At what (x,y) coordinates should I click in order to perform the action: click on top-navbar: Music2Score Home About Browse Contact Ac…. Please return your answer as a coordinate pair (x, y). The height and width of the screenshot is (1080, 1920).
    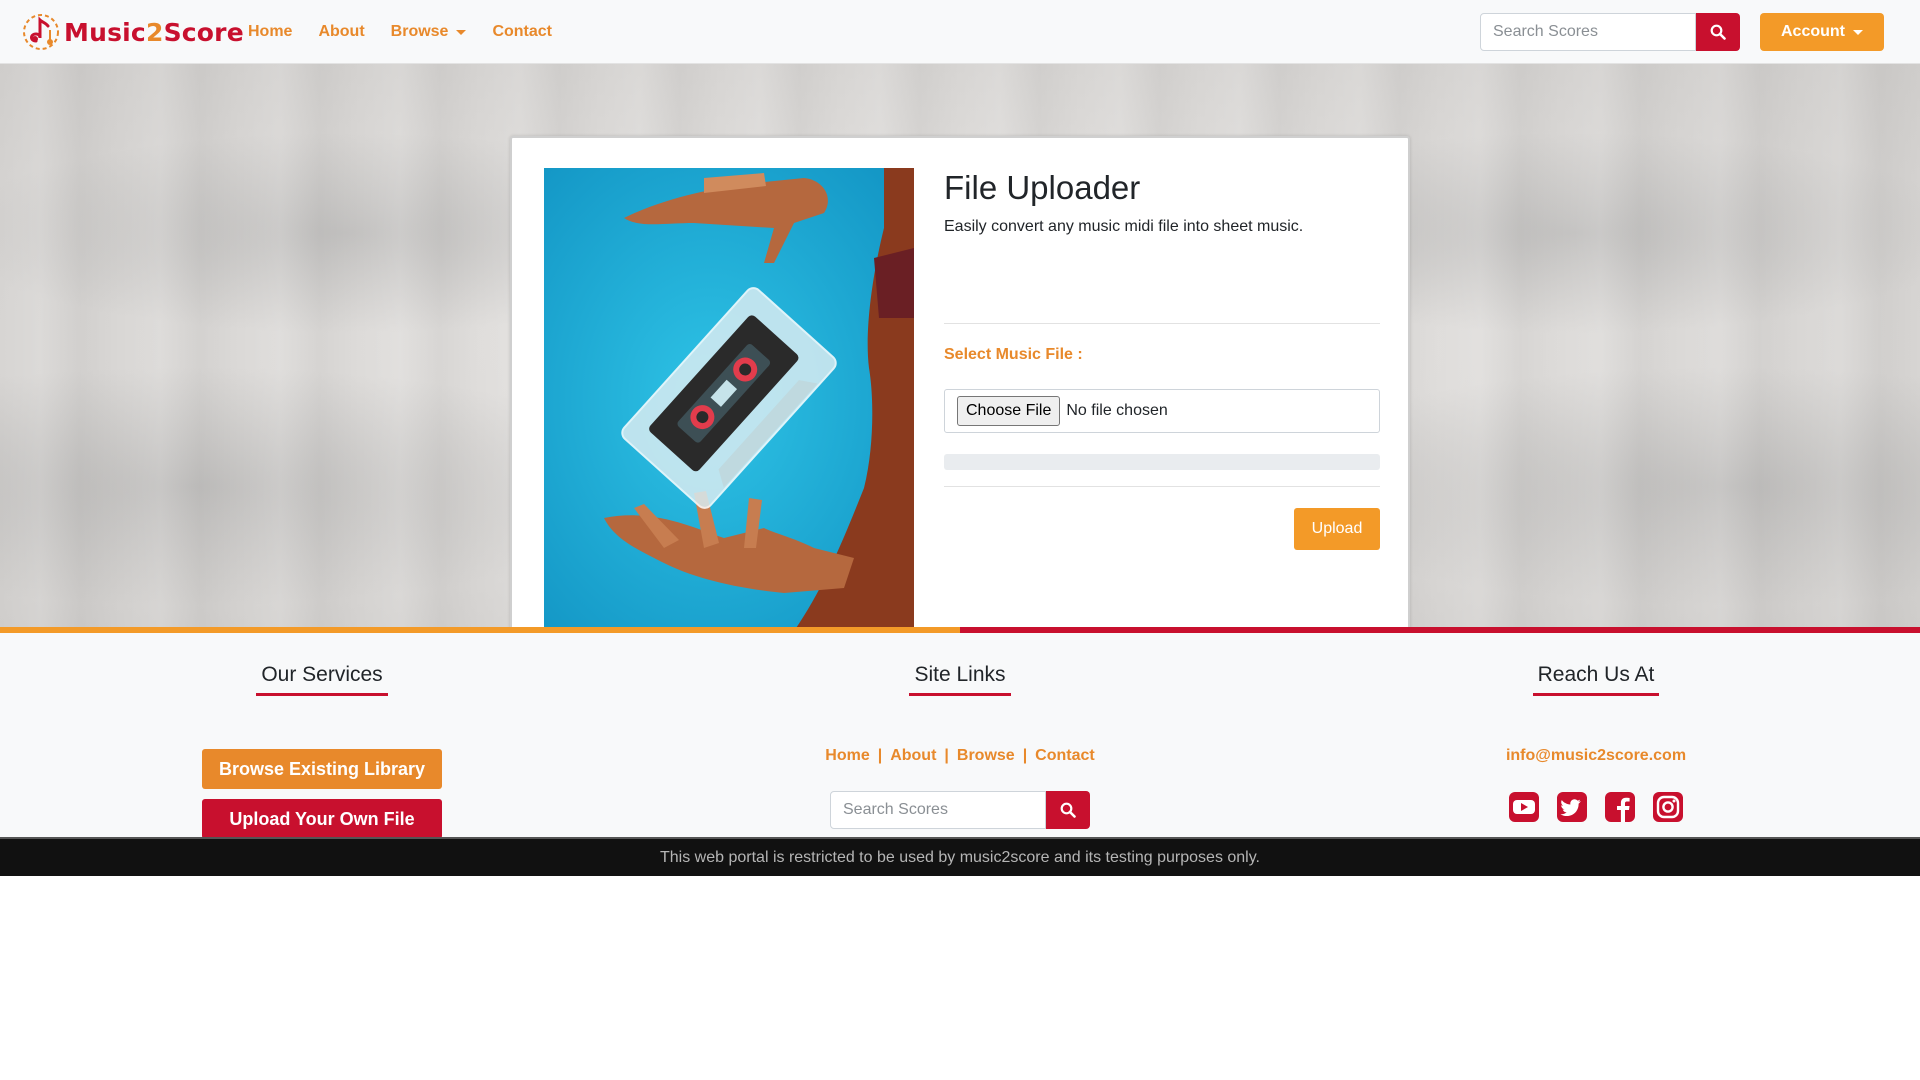
    Looking at the image, I should click on (960, 32).